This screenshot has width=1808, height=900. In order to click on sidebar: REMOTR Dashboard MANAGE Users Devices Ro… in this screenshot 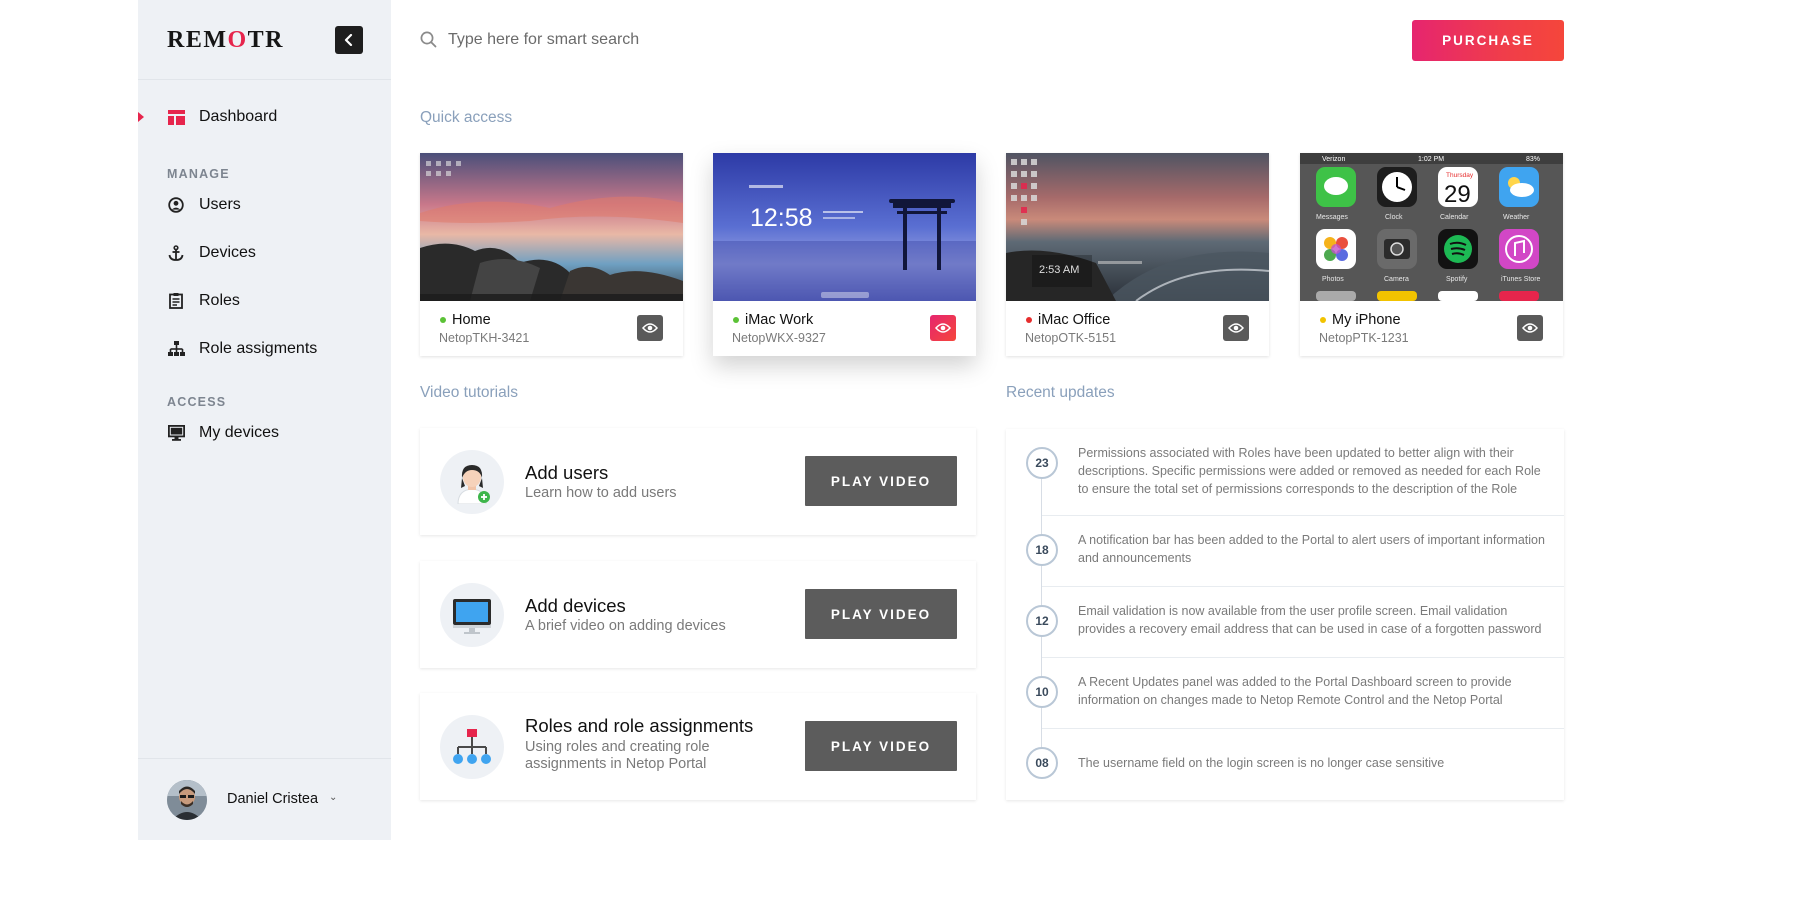, I will do `click(264, 420)`.